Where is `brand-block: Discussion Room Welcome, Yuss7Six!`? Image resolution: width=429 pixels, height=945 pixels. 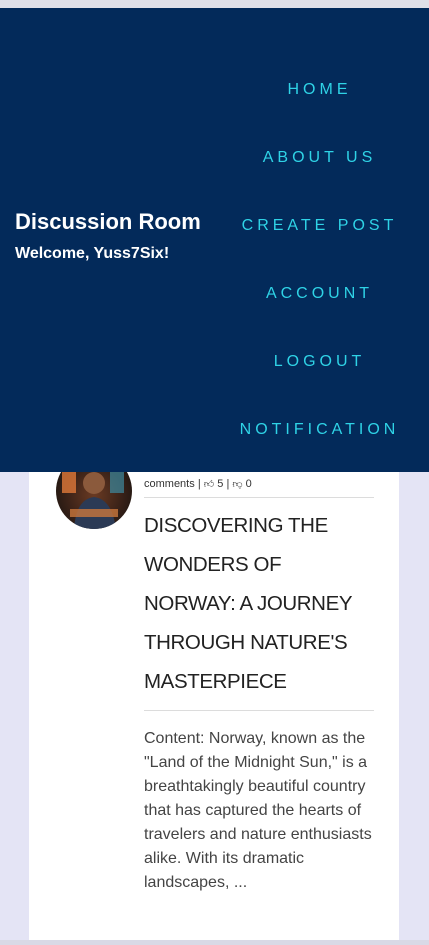
brand-block: Discussion Room Welcome, Yuss7Six! is located at coordinates (115, 235).